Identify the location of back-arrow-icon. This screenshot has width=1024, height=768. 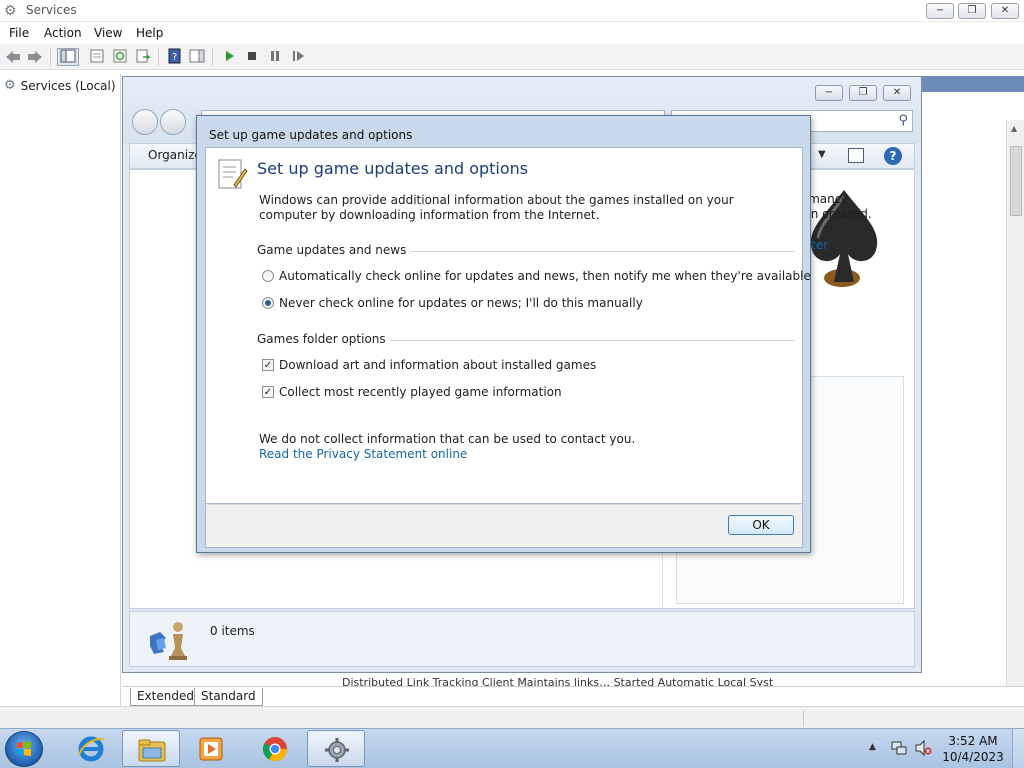
(13, 57).